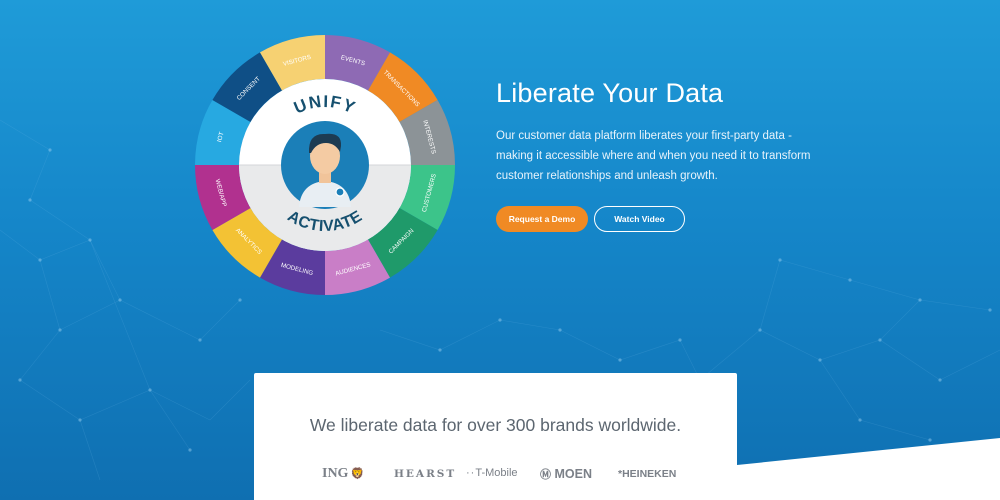 The width and height of the screenshot is (1000, 500). What do you see at coordinates (639, 219) in the screenshot?
I see `watch-video-button: Watch Video` at bounding box center [639, 219].